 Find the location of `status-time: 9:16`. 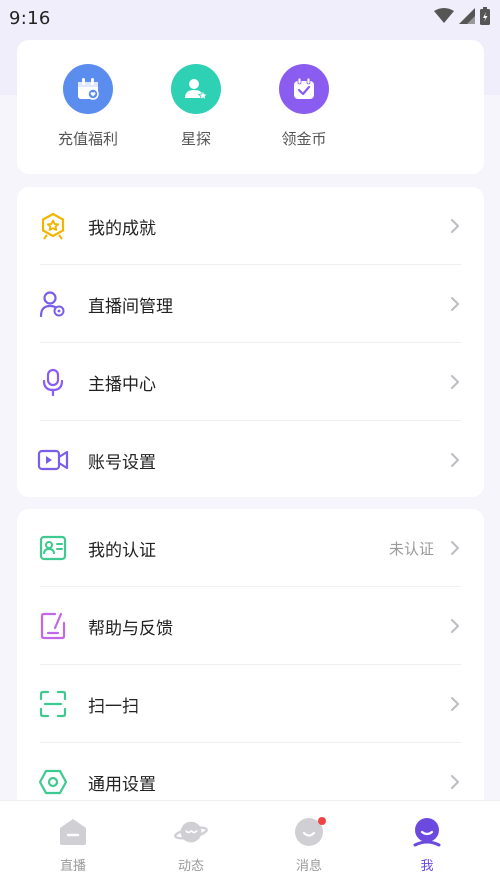

status-time: 9:16 is located at coordinates (30, 18).